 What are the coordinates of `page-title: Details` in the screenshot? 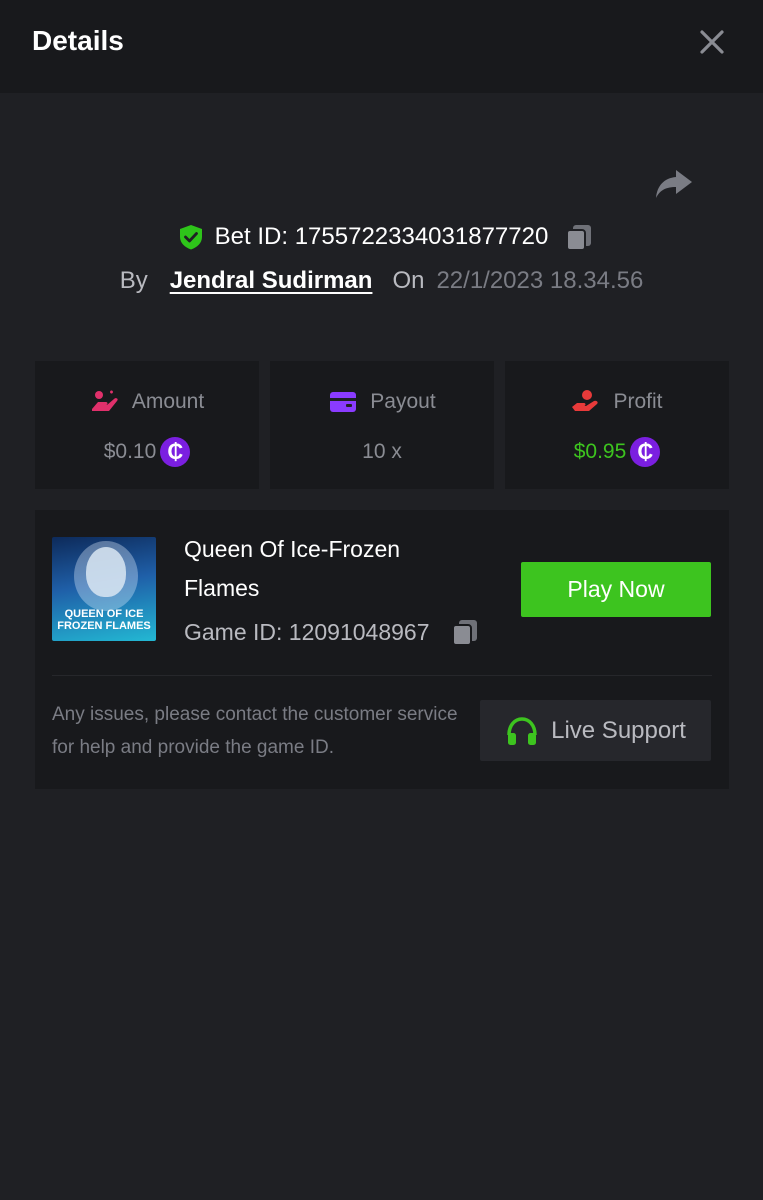 It's located at (78, 40).